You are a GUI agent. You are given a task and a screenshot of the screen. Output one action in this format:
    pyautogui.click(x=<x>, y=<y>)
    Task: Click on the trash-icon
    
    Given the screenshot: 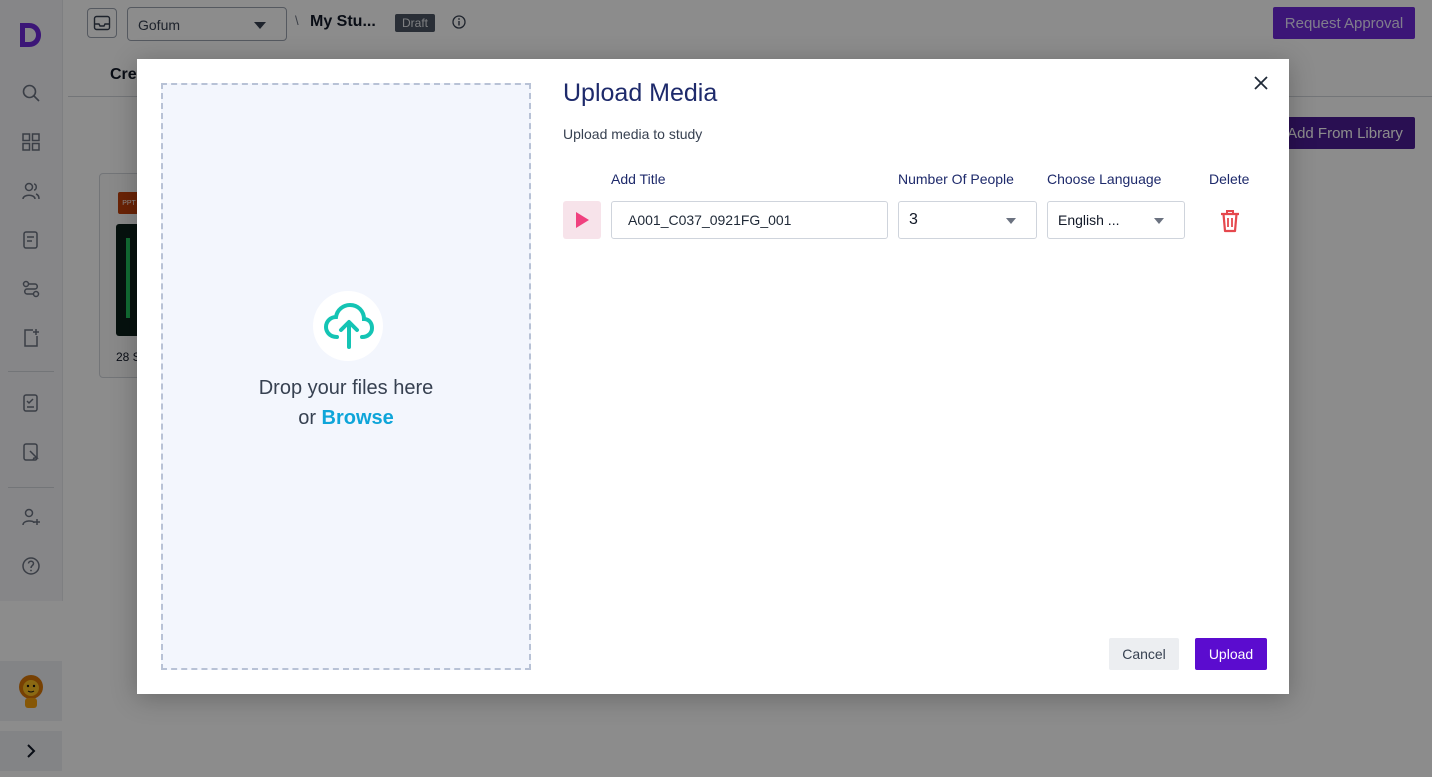 What is the action you would take?
    pyautogui.click(x=1230, y=221)
    